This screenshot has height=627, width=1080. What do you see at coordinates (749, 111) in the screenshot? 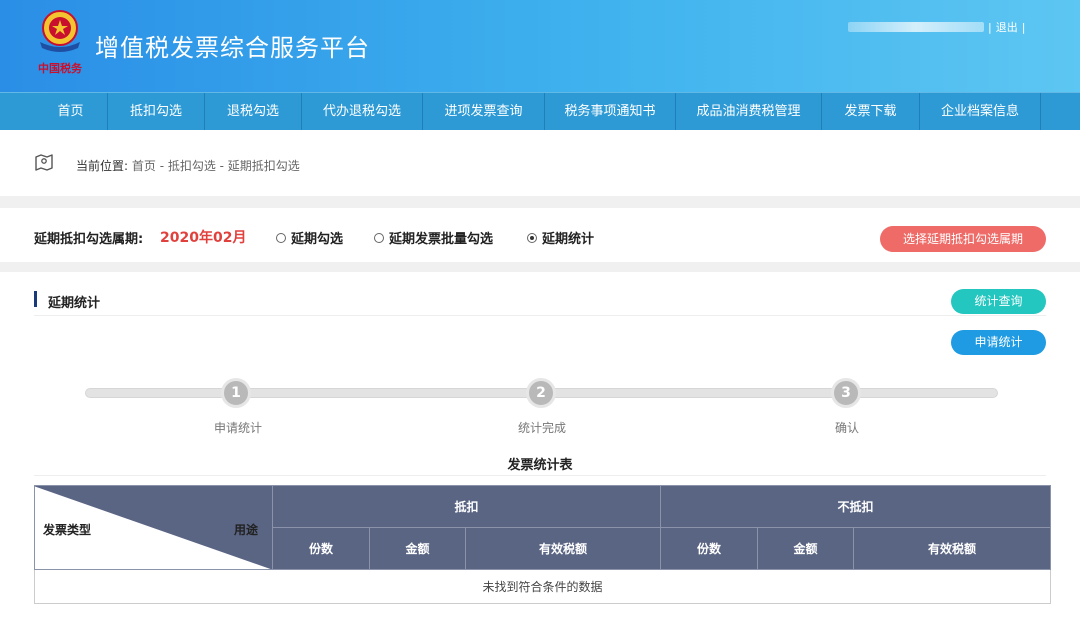
I see `nav-item-oil-tax-management: 成品油消费税管理` at bounding box center [749, 111].